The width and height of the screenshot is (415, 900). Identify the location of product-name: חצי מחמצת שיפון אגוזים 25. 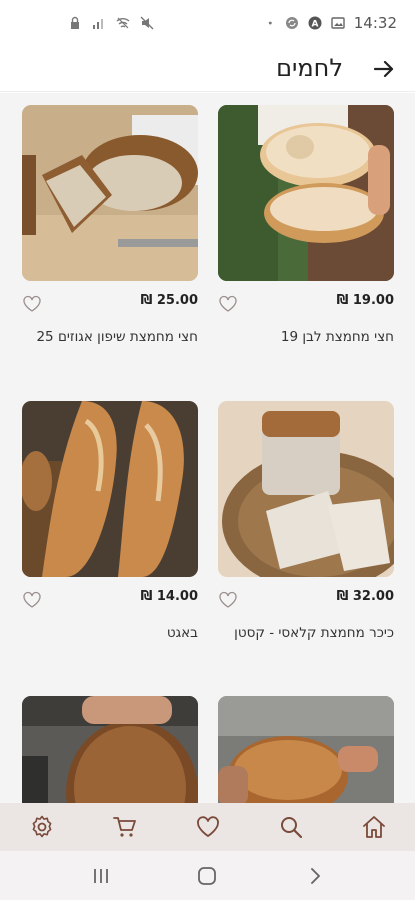
(110, 337).